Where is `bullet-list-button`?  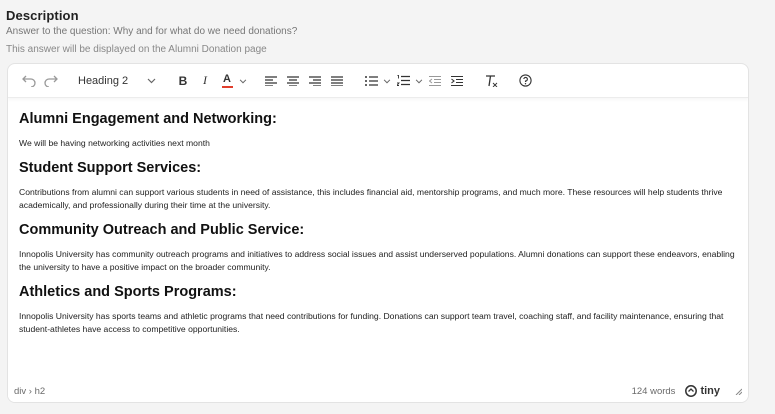
bullet-list-button is located at coordinates (376, 81).